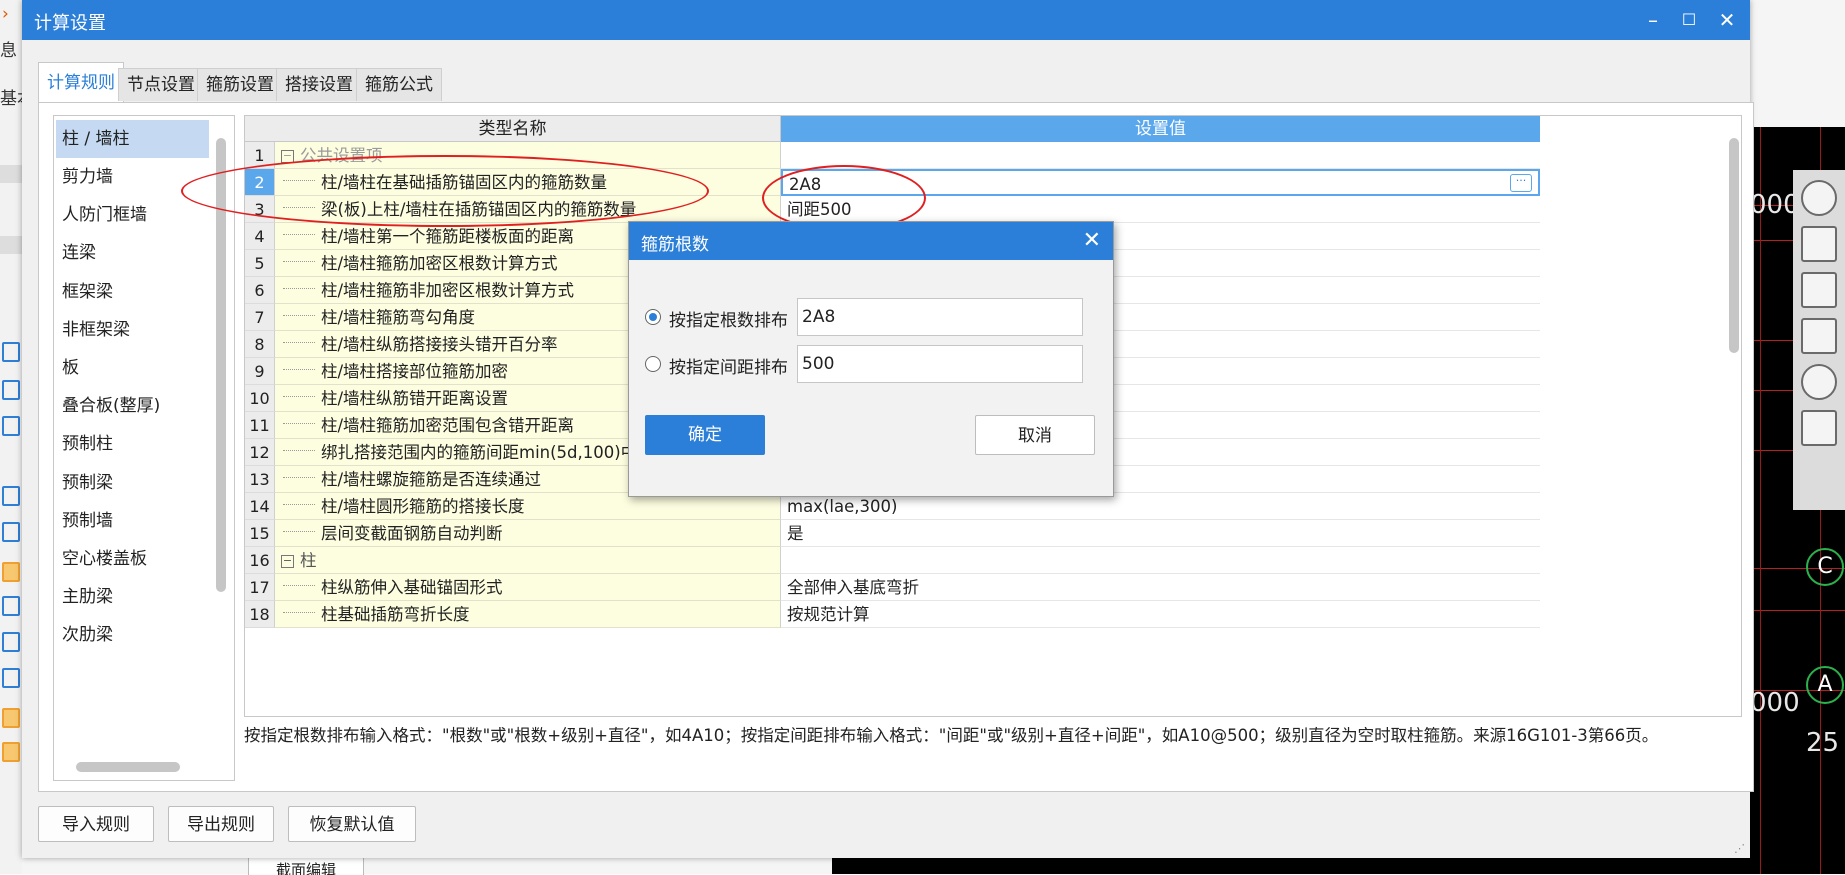 The image size is (1845, 875). I want to click on dialog-title: 箍筋根数, so click(675, 245).